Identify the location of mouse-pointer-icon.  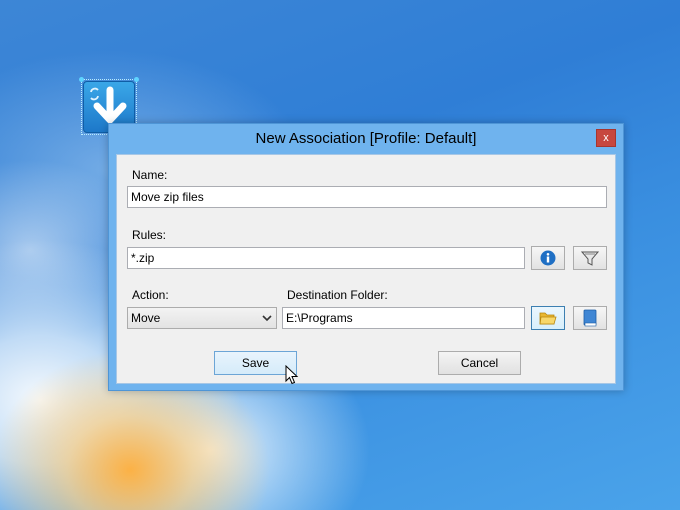
(292, 375).